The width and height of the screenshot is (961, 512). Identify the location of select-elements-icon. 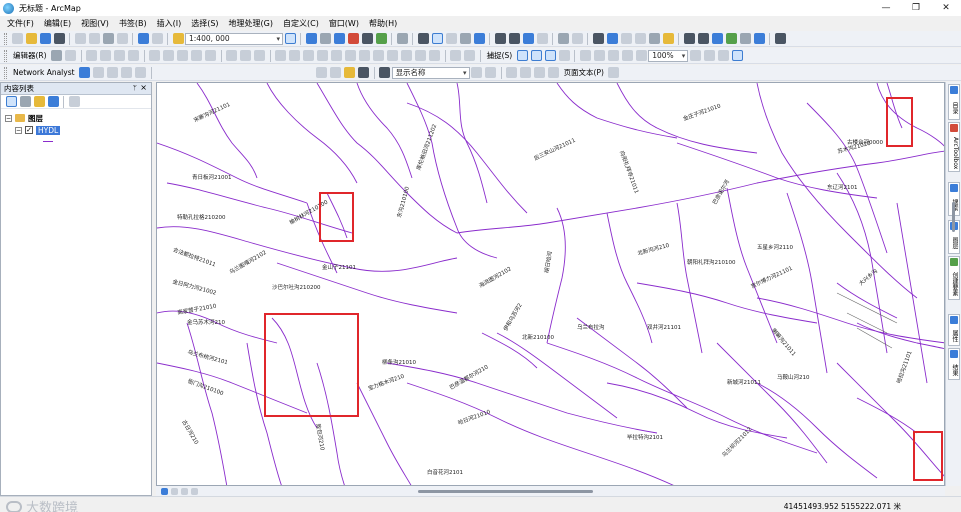
(598, 38).